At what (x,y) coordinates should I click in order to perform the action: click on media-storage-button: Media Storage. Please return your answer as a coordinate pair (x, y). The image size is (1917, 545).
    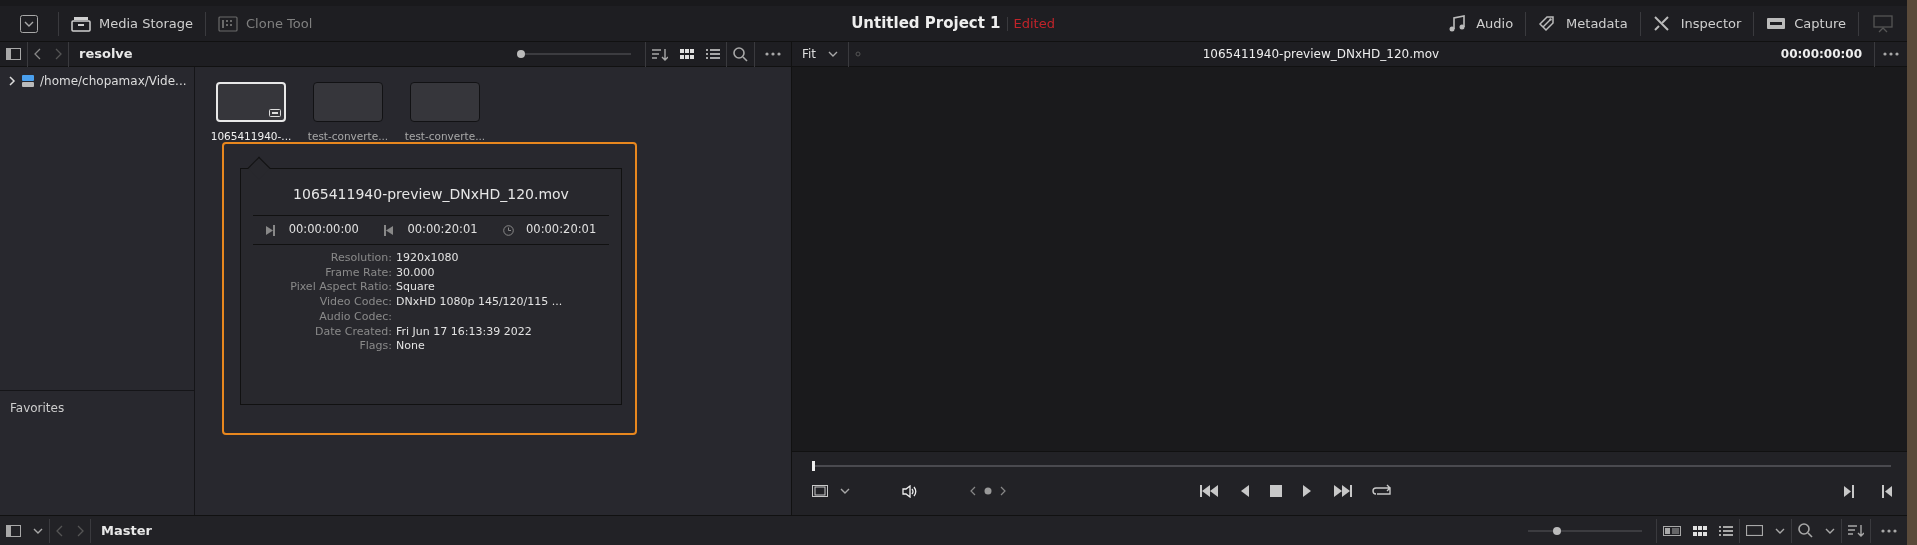
    Looking at the image, I should click on (132, 23).